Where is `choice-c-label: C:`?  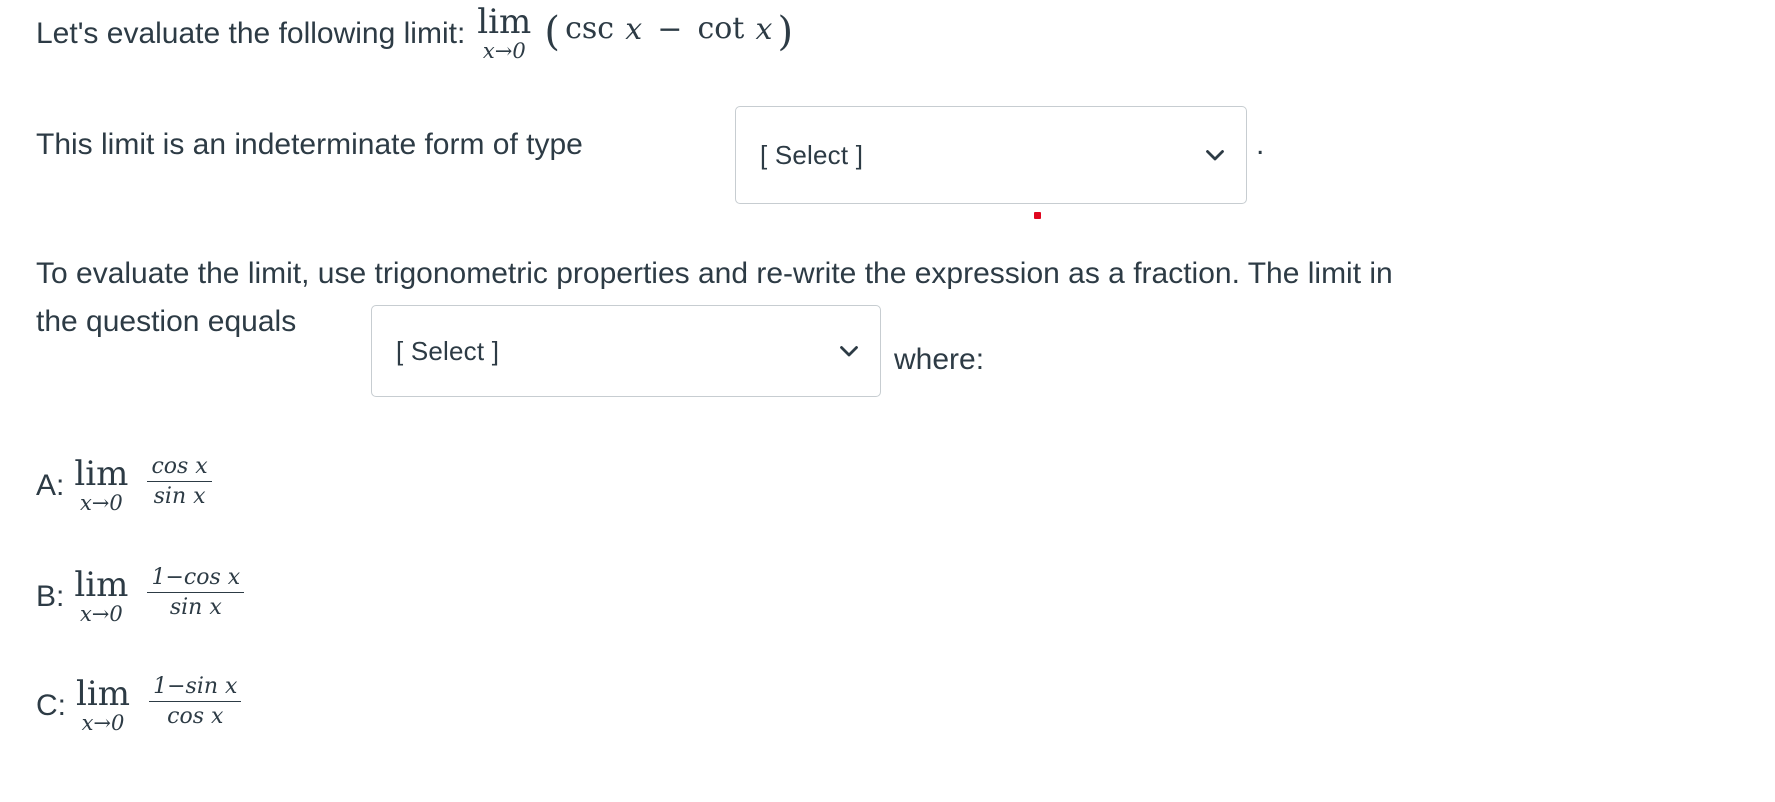 choice-c-label: C: is located at coordinates (51, 705).